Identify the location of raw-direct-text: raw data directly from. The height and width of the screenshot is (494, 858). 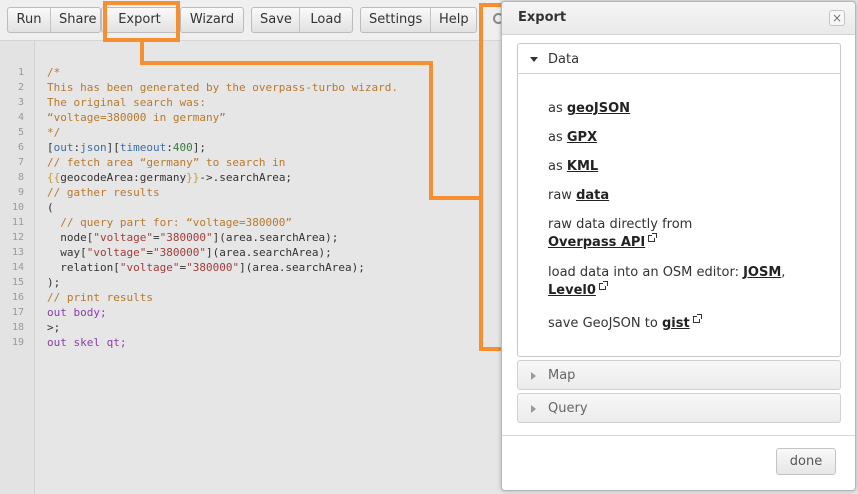
(620, 224).